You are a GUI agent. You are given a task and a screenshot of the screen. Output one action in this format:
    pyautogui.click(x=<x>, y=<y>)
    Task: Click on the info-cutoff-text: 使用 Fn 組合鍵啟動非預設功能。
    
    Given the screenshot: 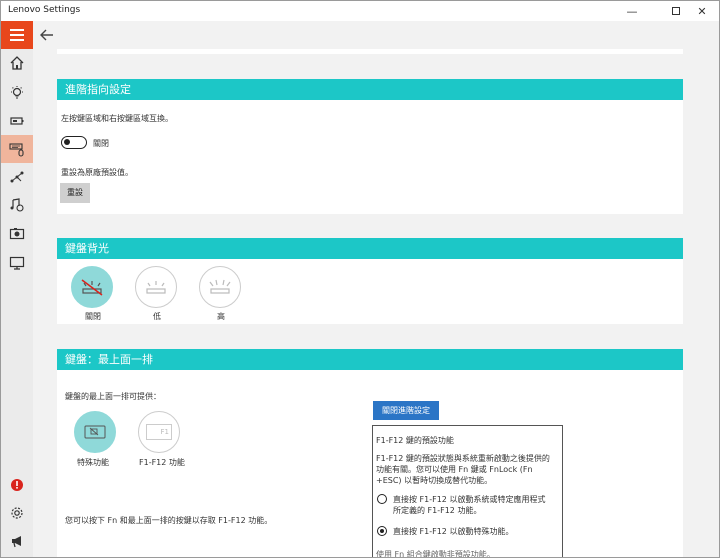 What is the action you would take?
    pyautogui.click(x=435, y=554)
    